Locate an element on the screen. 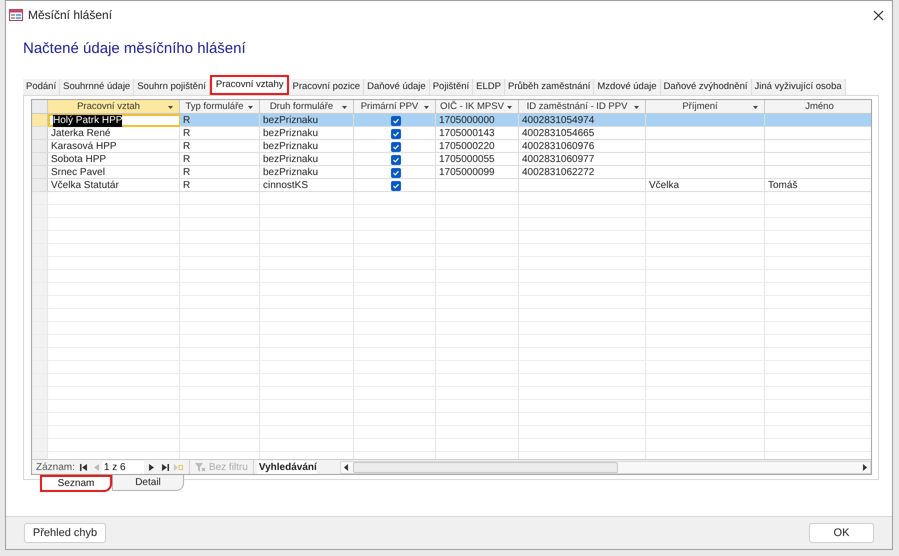 This screenshot has width=899, height=556. close-icon is located at coordinates (878, 15).